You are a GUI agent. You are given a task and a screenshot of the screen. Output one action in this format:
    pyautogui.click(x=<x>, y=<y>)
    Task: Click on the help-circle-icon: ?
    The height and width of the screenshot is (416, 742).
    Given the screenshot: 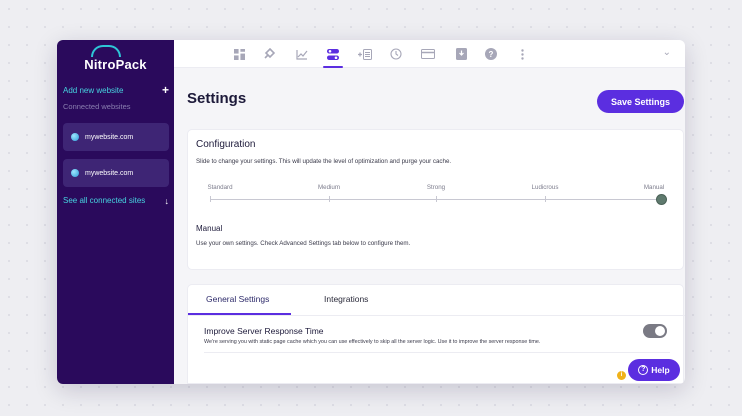 What is the action you would take?
    pyautogui.click(x=491, y=54)
    